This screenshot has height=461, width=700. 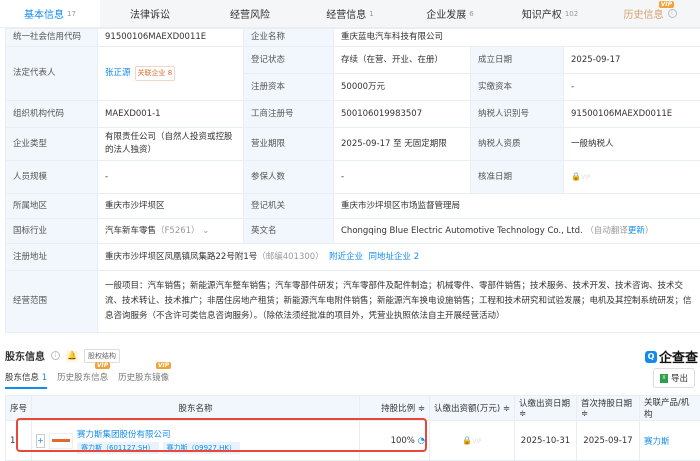 I want to click on industry-code: （F5261）, so click(x=178, y=231).